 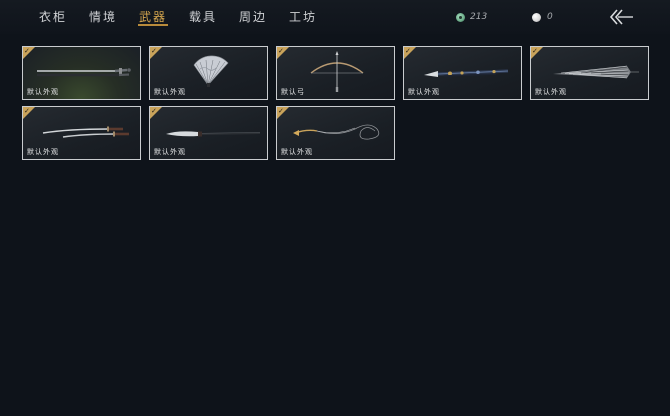 I want to click on item-label: 默认弓, so click(x=293, y=92).